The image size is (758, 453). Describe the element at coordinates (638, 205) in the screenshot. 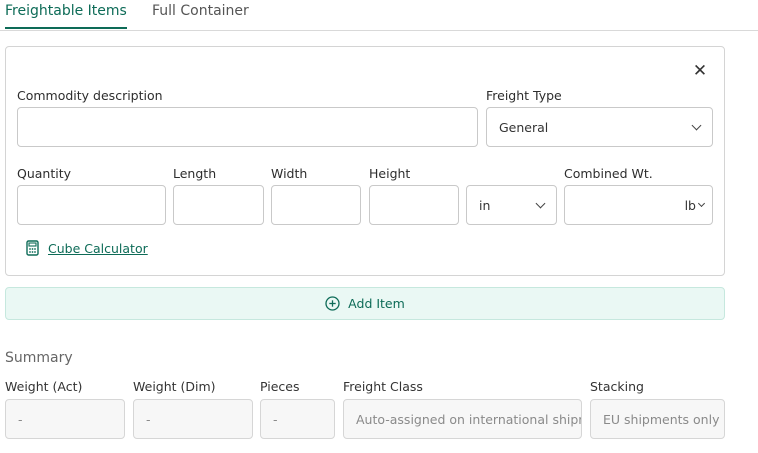

I see `combined-weight-input: lb` at that location.